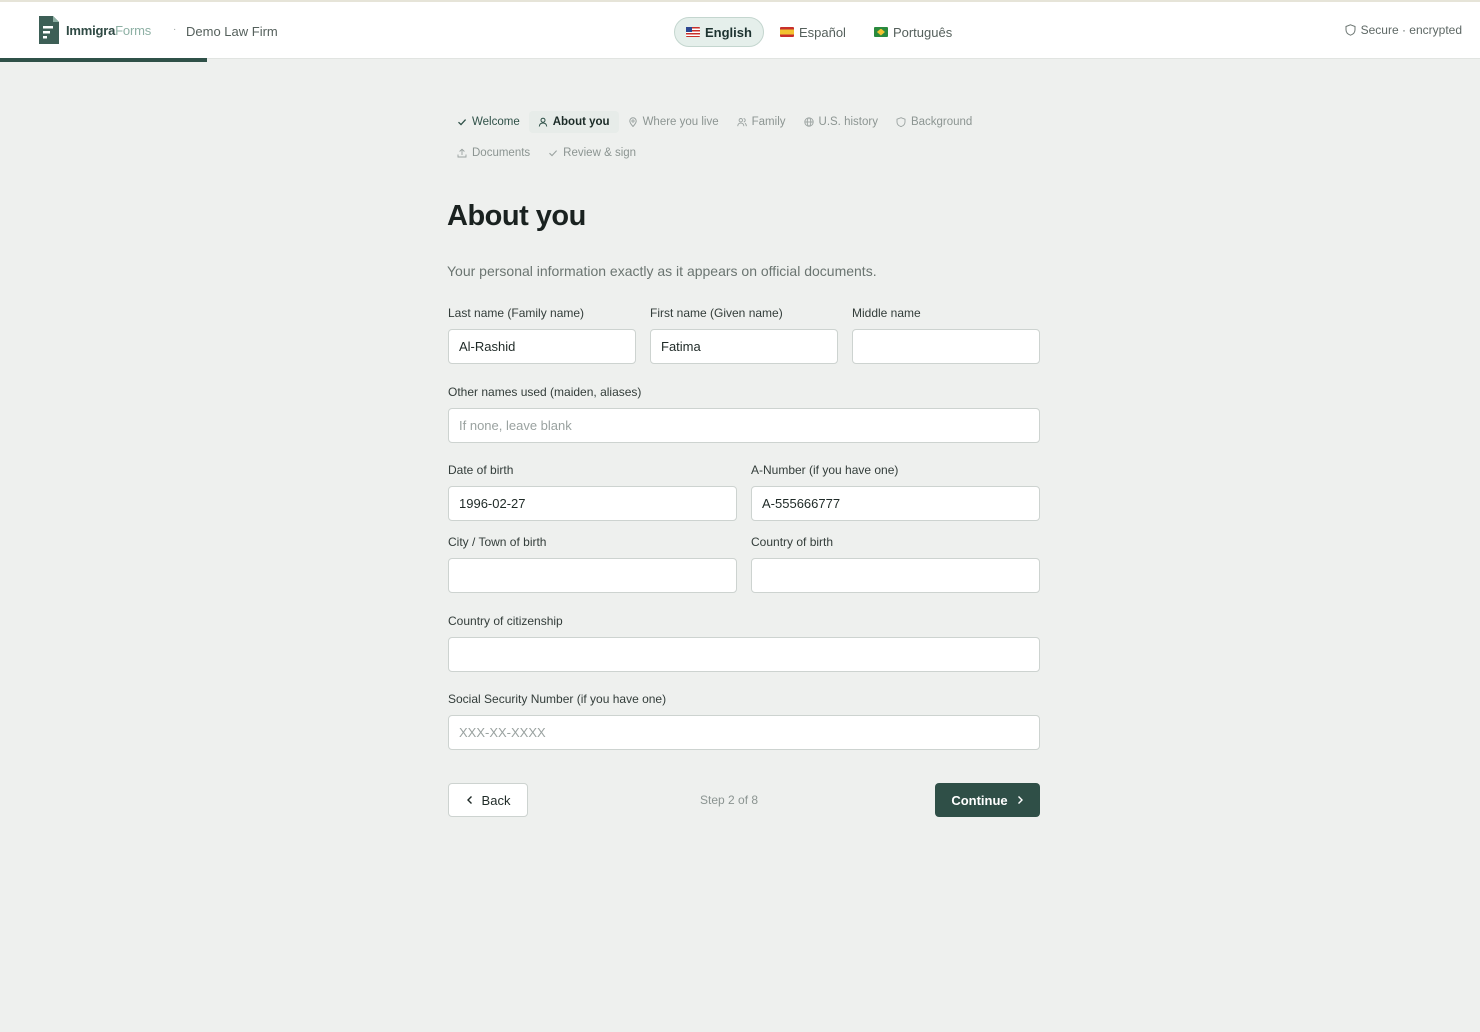 This screenshot has width=1480, height=1032. What do you see at coordinates (516, 313) in the screenshot?
I see `field-label: Last name (Family name)` at bounding box center [516, 313].